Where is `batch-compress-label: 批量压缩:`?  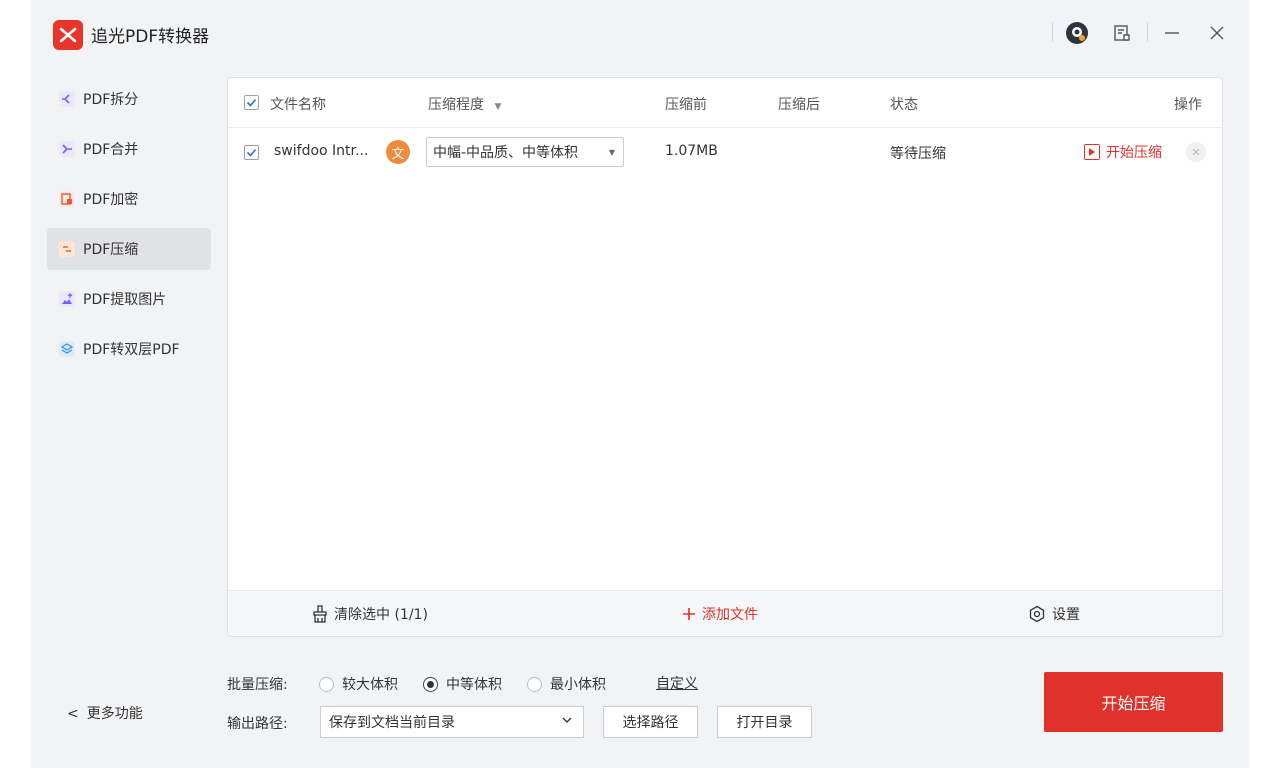 batch-compress-label: 批量压缩: is located at coordinates (257, 685).